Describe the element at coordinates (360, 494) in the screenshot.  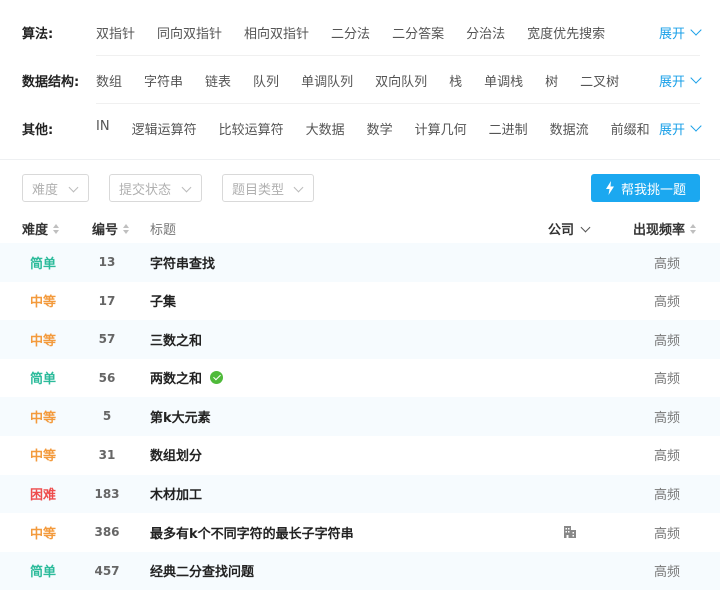
I see `table-row: 困难 183 木材加工 高频` at that location.